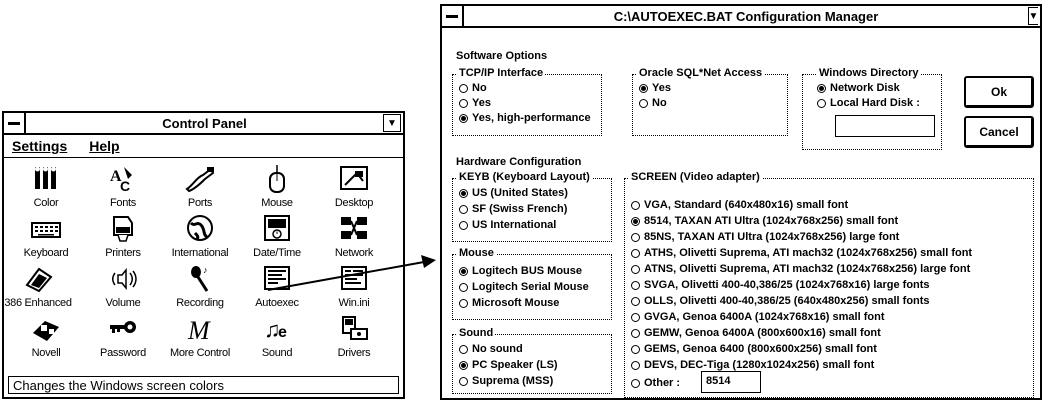  What do you see at coordinates (473, 88) in the screenshot?
I see `tcpip-option-no: No` at bounding box center [473, 88].